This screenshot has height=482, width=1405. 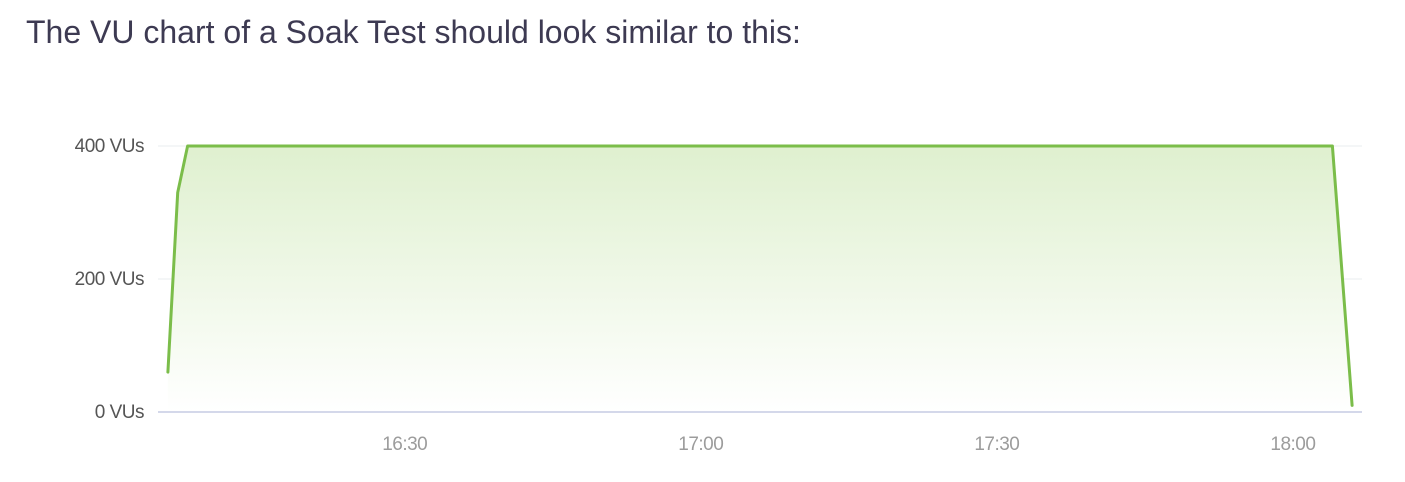 What do you see at coordinates (996, 444) in the screenshot?
I see `x-tick-label: 17:30` at bounding box center [996, 444].